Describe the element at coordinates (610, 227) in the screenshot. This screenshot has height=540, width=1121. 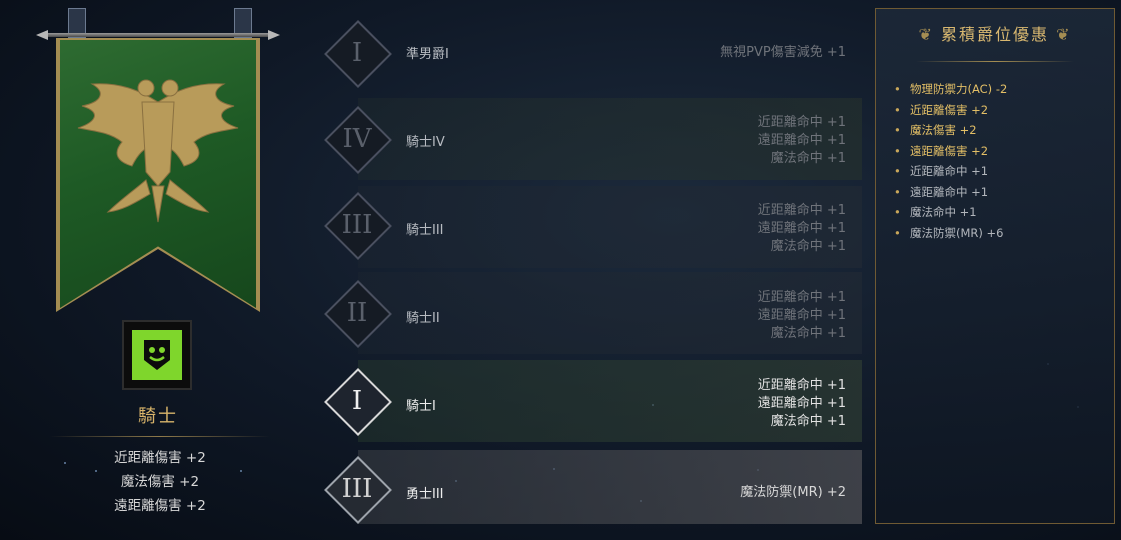
I see `tier-row: 騎士III 近距離命中 +1 遠距離命中 +1 魔法命中 +1` at that location.